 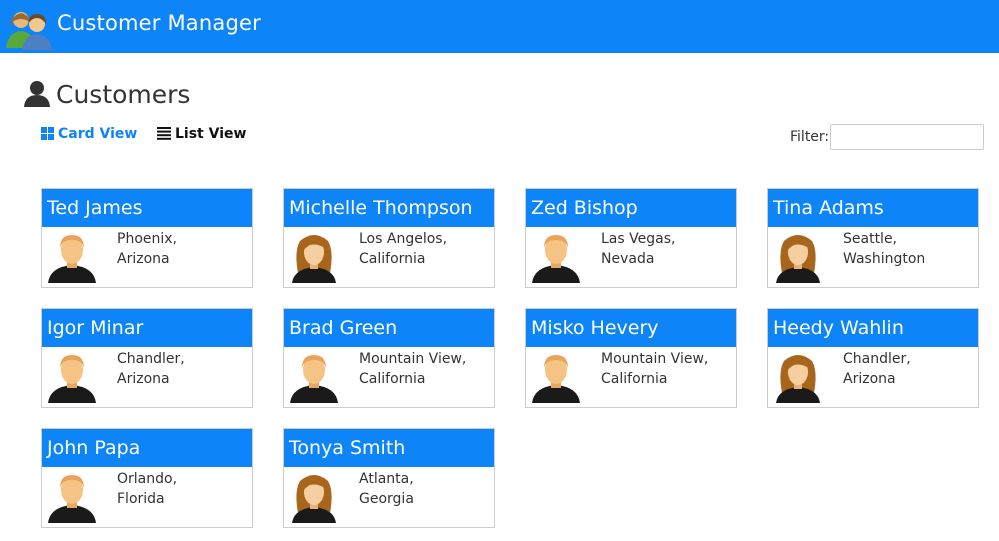 I want to click on customer-card: Tina Adams Seattle, Washington, so click(x=873, y=238).